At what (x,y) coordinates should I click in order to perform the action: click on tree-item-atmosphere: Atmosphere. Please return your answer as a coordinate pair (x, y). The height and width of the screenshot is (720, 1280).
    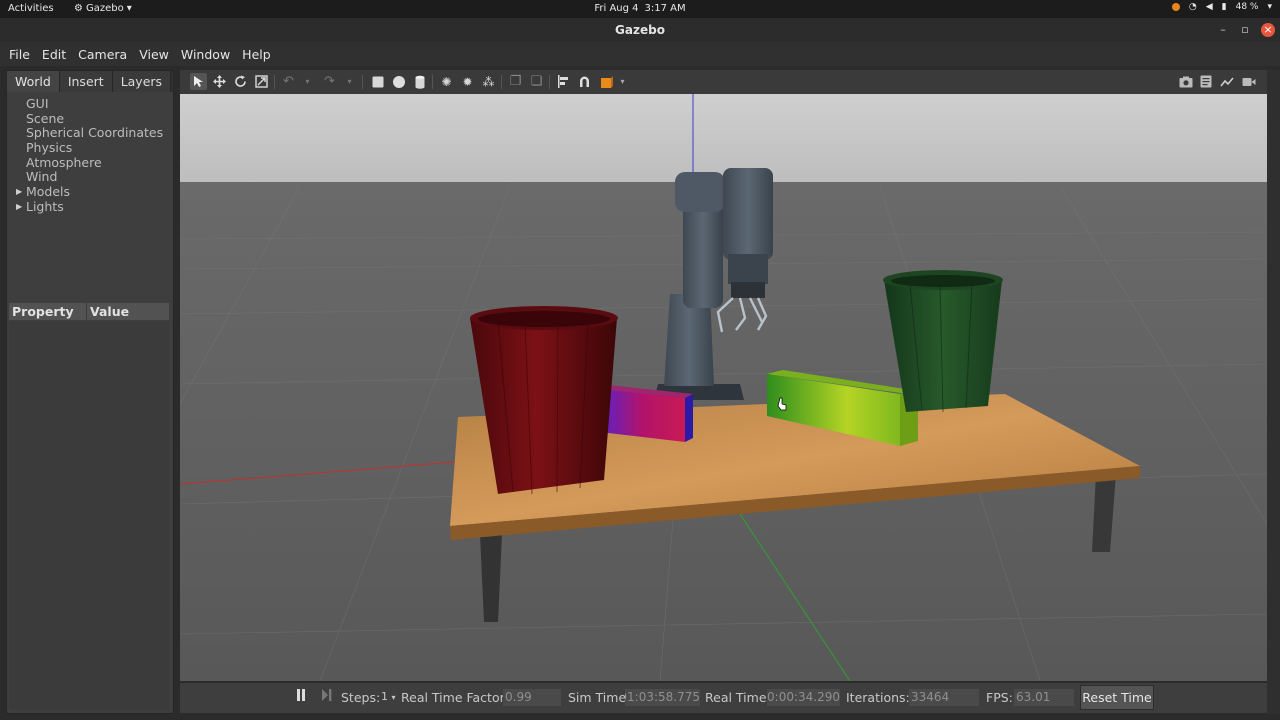
    Looking at the image, I should click on (92, 162).